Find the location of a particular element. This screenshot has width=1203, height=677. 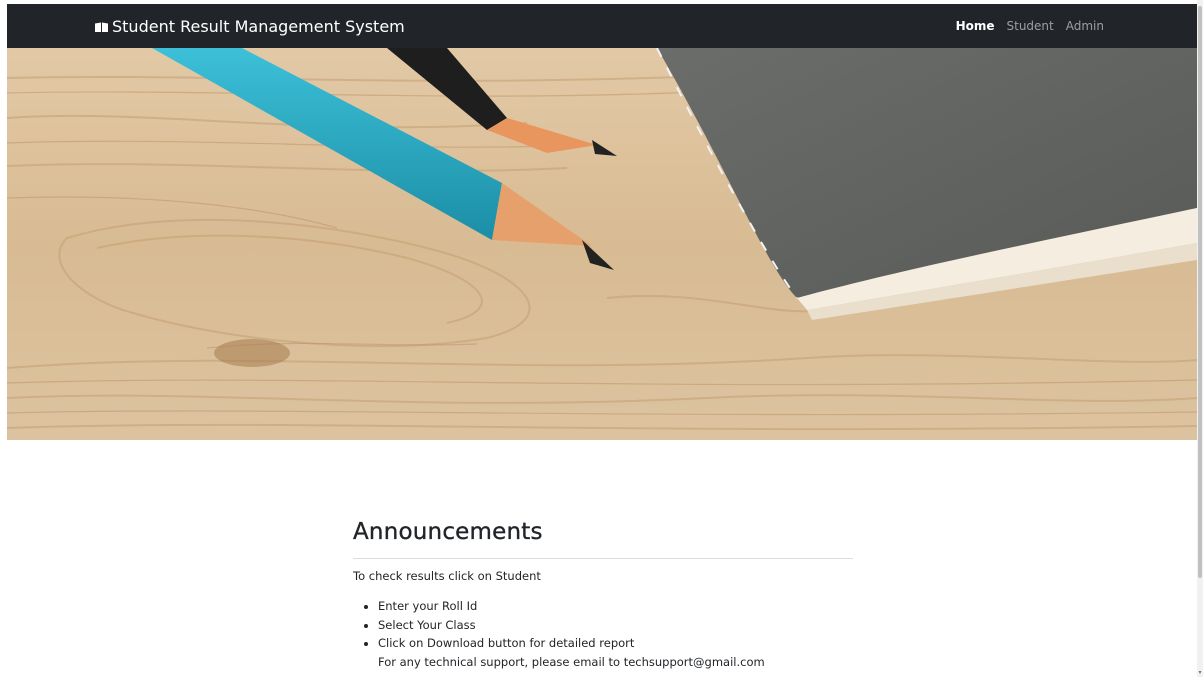

scroll-down-icon: ▾ is located at coordinates (1200, 673).